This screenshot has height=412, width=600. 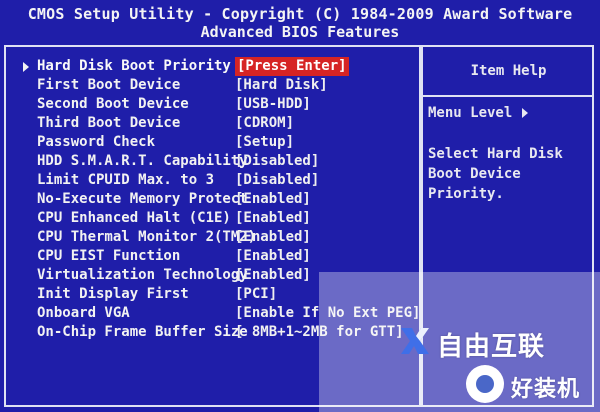 I want to click on item-help-title: Item Help, so click(x=508, y=71).